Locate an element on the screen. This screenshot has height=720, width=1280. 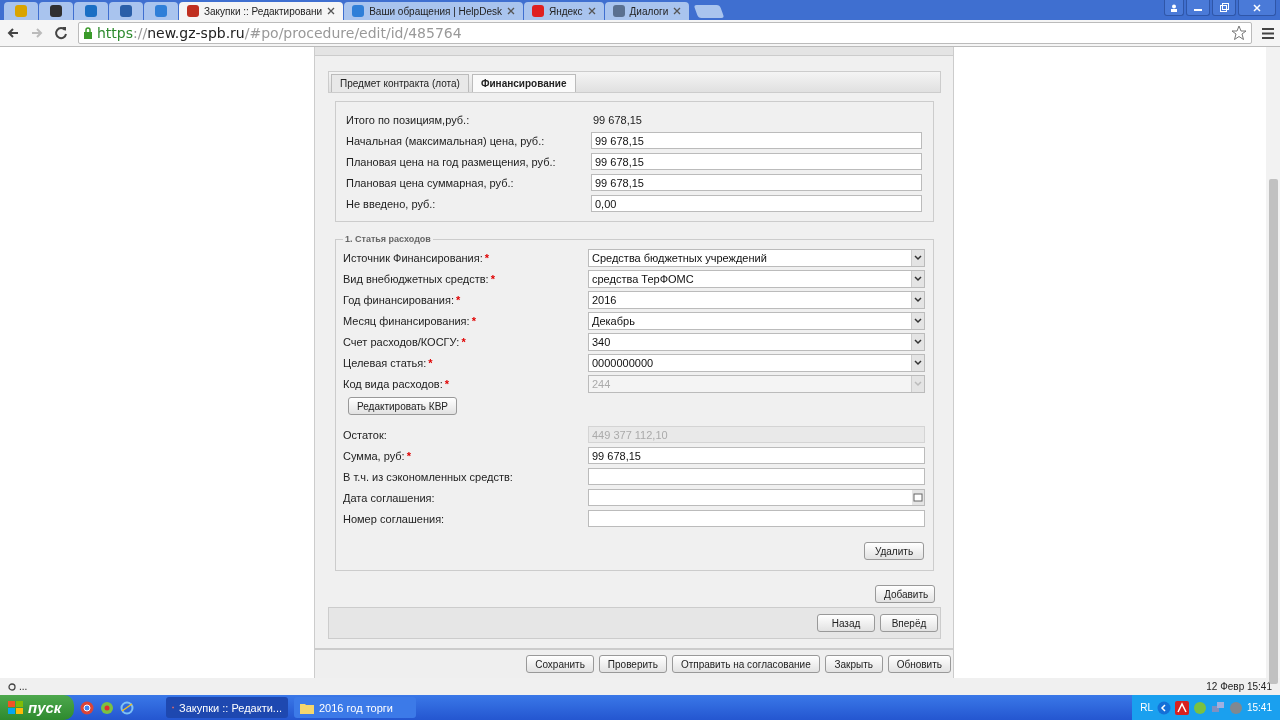
address-field: https://new.gz-spb.ru/#po/procedure/edit/id/485764 is located at coordinates (665, 33).